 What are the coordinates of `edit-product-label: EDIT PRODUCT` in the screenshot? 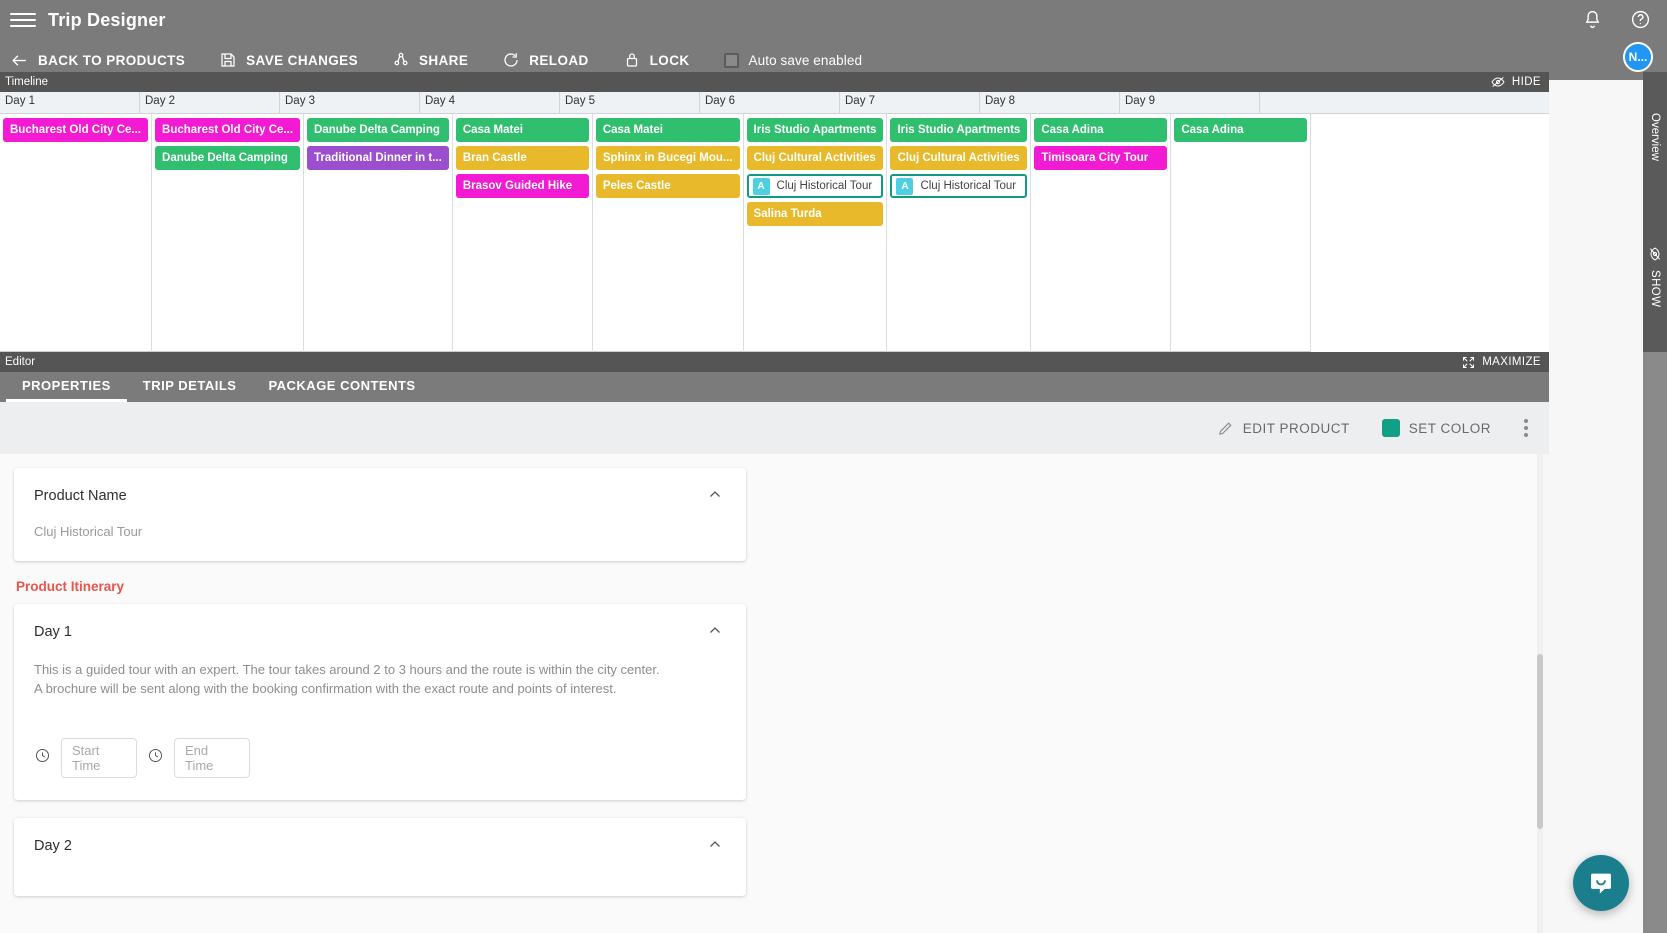 It's located at (1296, 428).